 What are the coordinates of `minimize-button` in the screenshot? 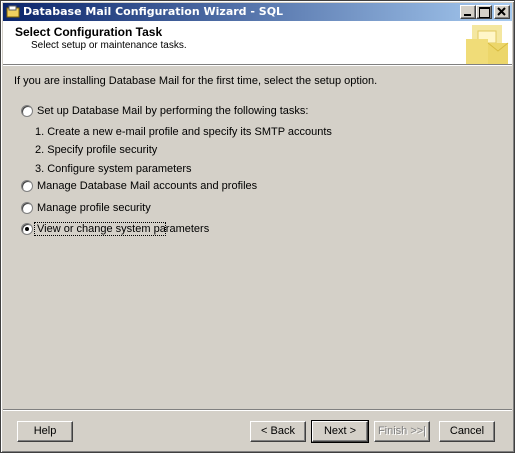 It's located at (468, 12).